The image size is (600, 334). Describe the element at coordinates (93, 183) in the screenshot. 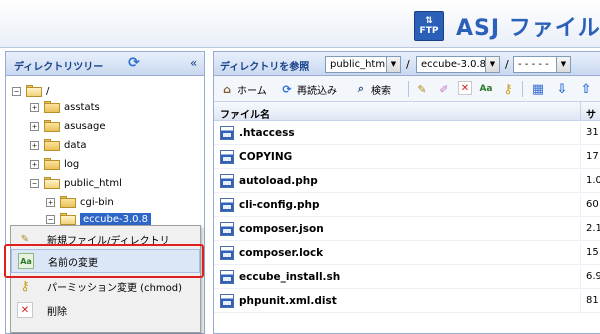

I see `tree-node-label: public_html` at that location.